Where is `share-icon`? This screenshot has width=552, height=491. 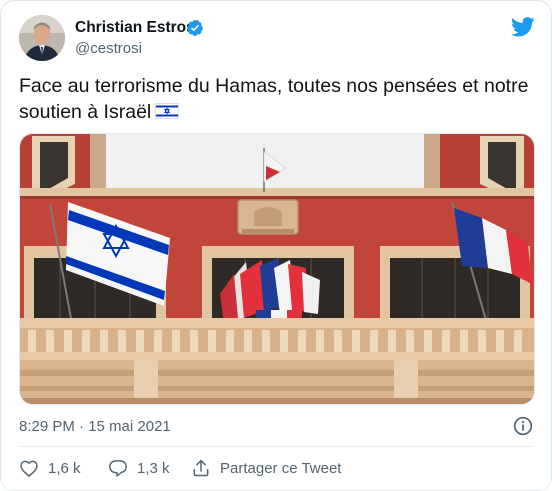
share-icon is located at coordinates (201, 468).